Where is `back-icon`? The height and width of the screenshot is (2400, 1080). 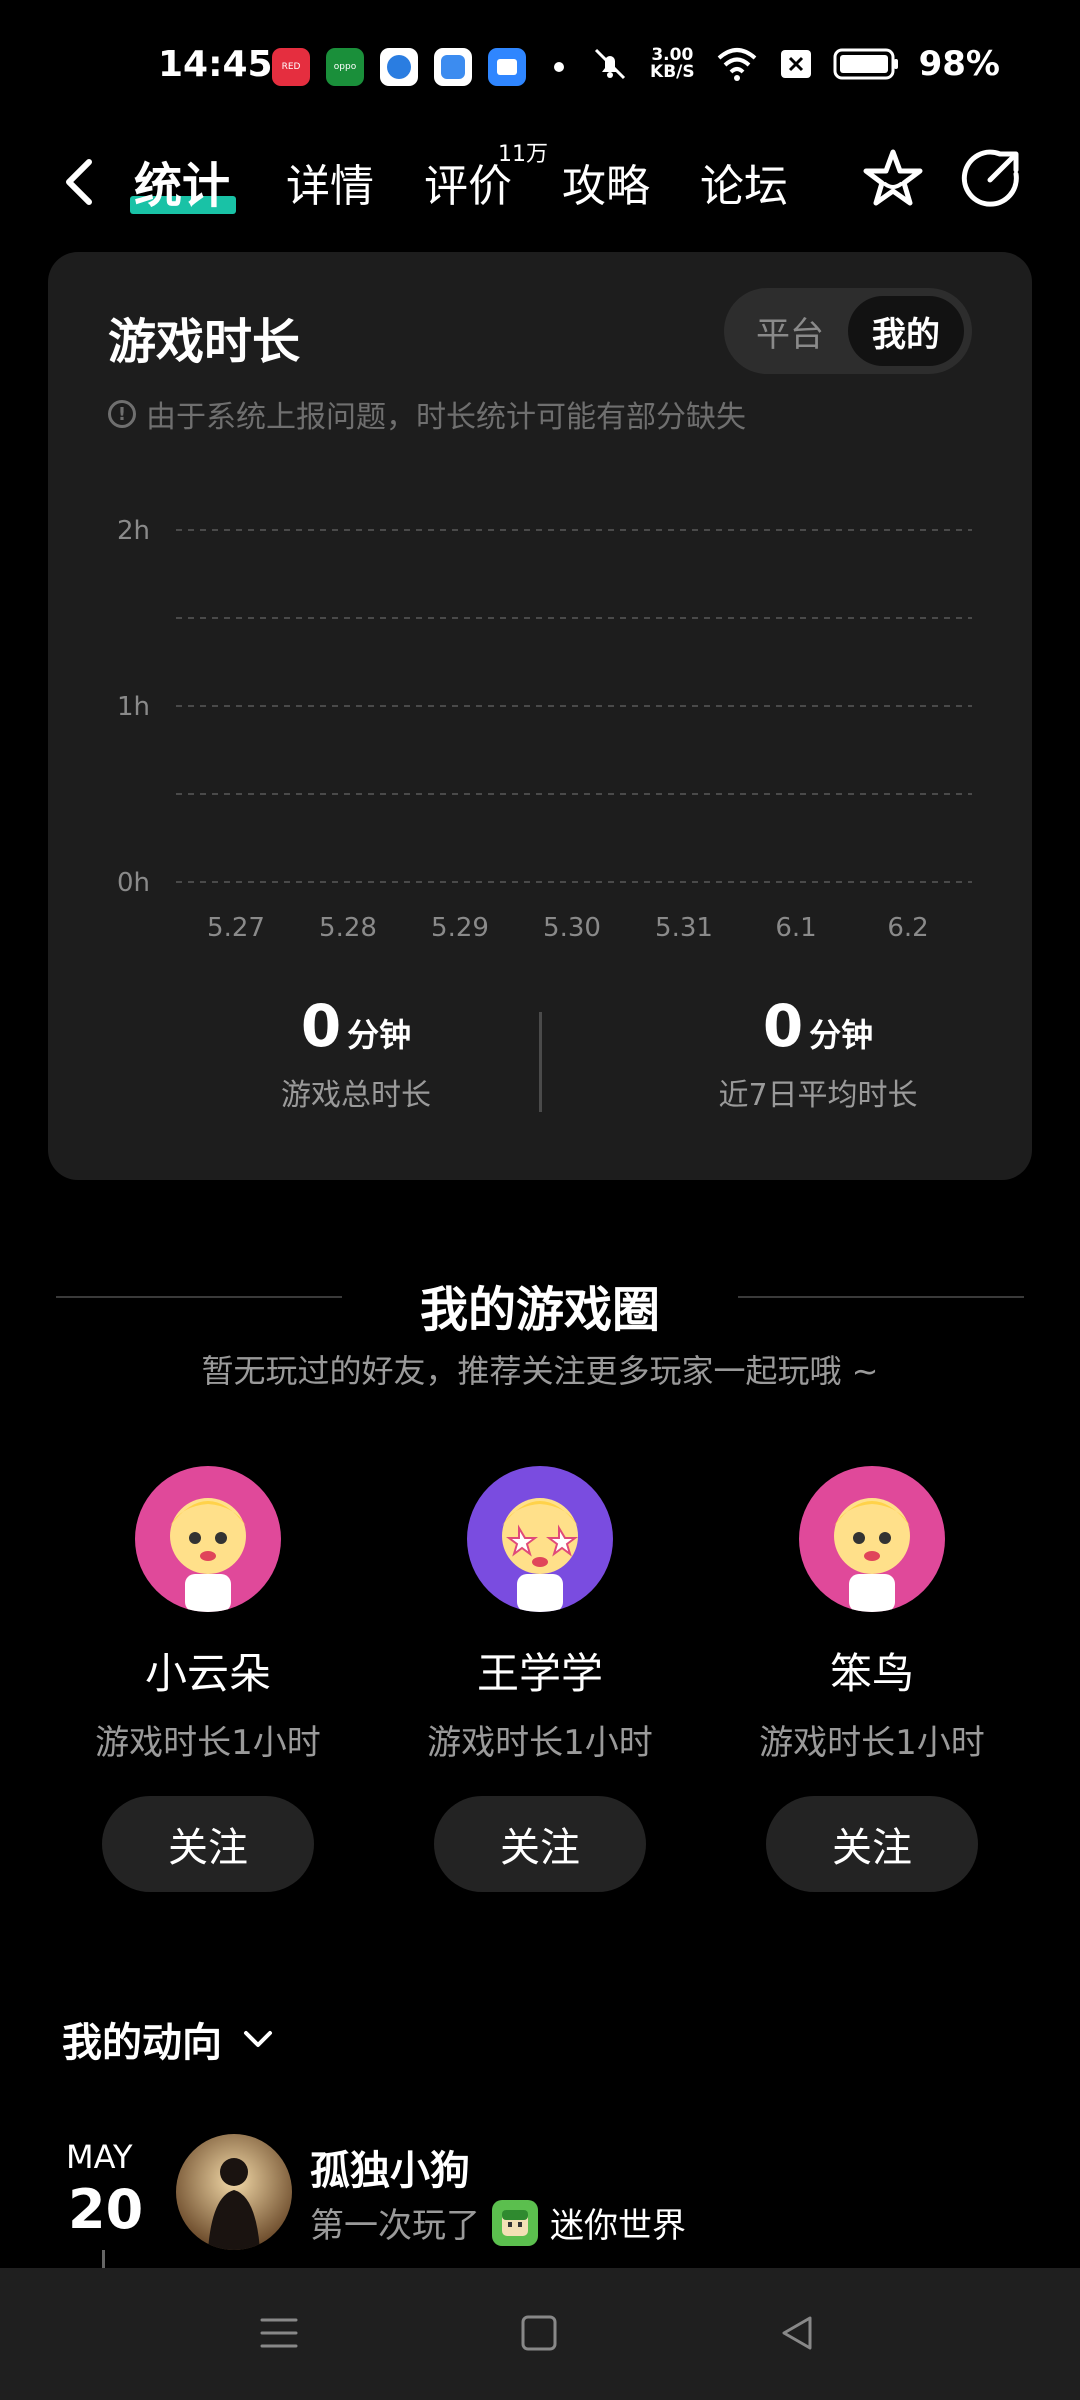
back-icon is located at coordinates (80, 182).